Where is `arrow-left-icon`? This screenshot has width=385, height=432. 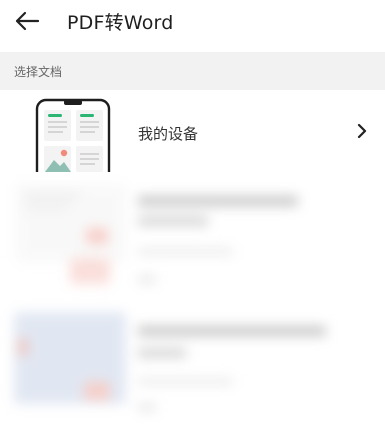
arrow-left-icon is located at coordinates (27, 21).